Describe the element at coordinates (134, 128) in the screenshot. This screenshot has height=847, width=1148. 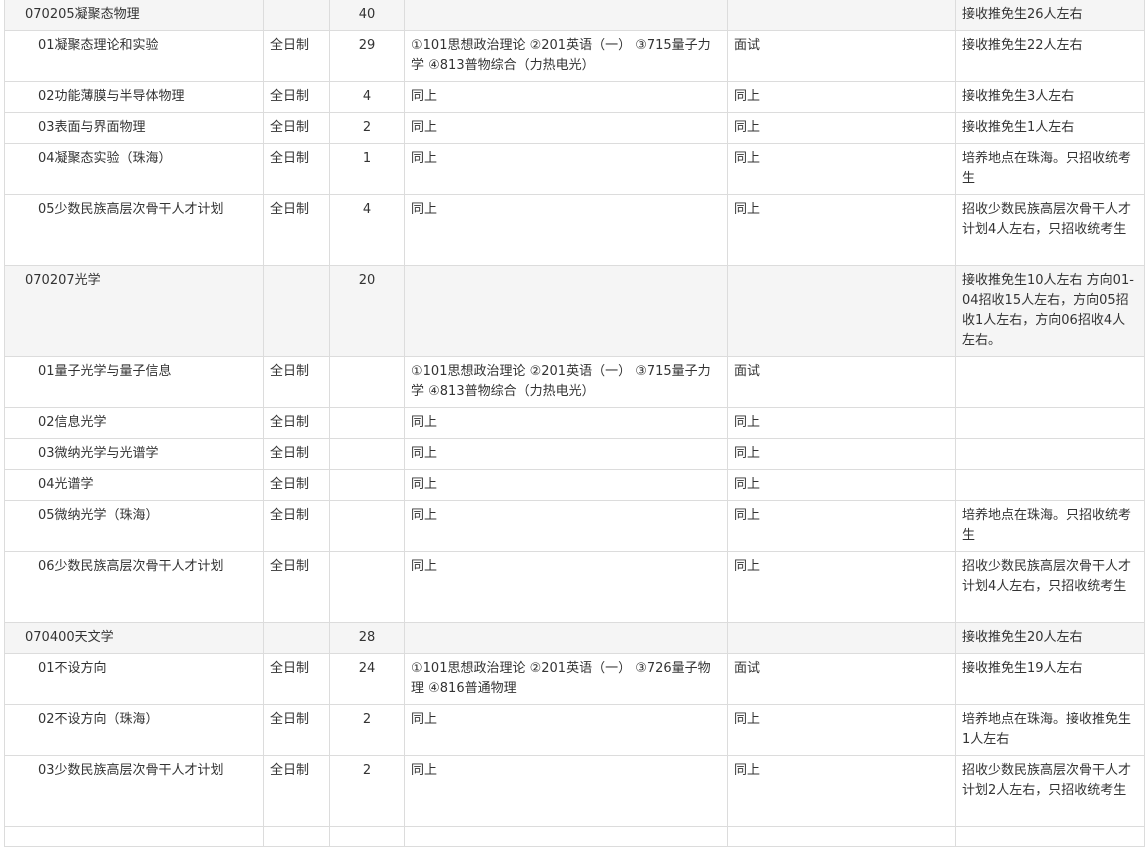
I see `program-name-cell: 03表面与界面物理` at that location.